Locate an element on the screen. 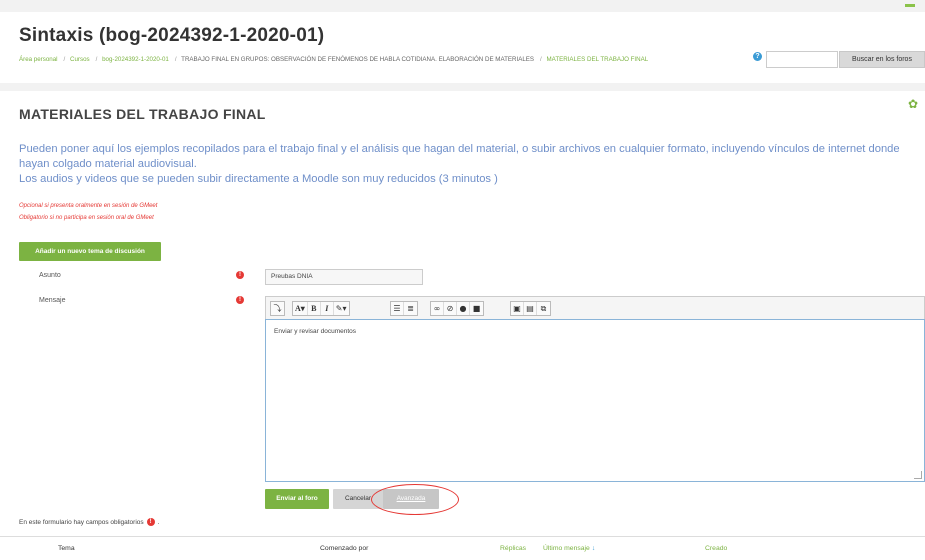 This screenshot has height=560, width=925. editor-toolbar: ⤵ A▾ B I ✎▾ ☰ ≣ ∞ ⊘ ● ■ ▣ ▤ ⧉ is located at coordinates (595, 307).